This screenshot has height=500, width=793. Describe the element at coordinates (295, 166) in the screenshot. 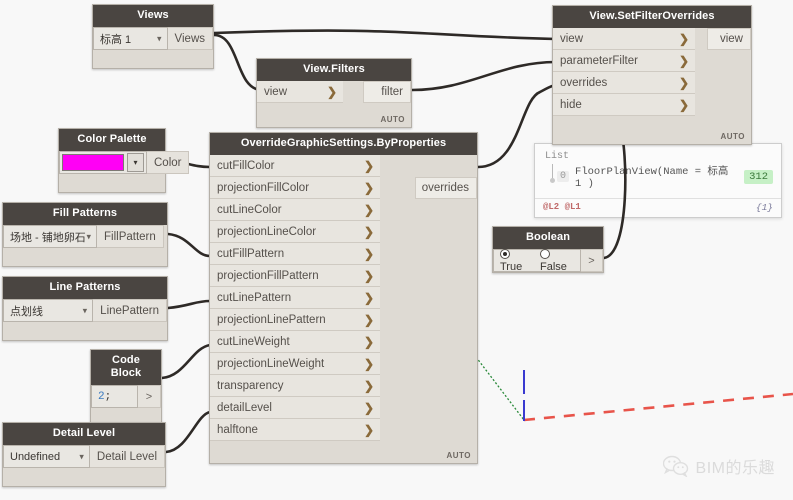

I see `port-cutfillcolor: cutFillColor ❯` at that location.